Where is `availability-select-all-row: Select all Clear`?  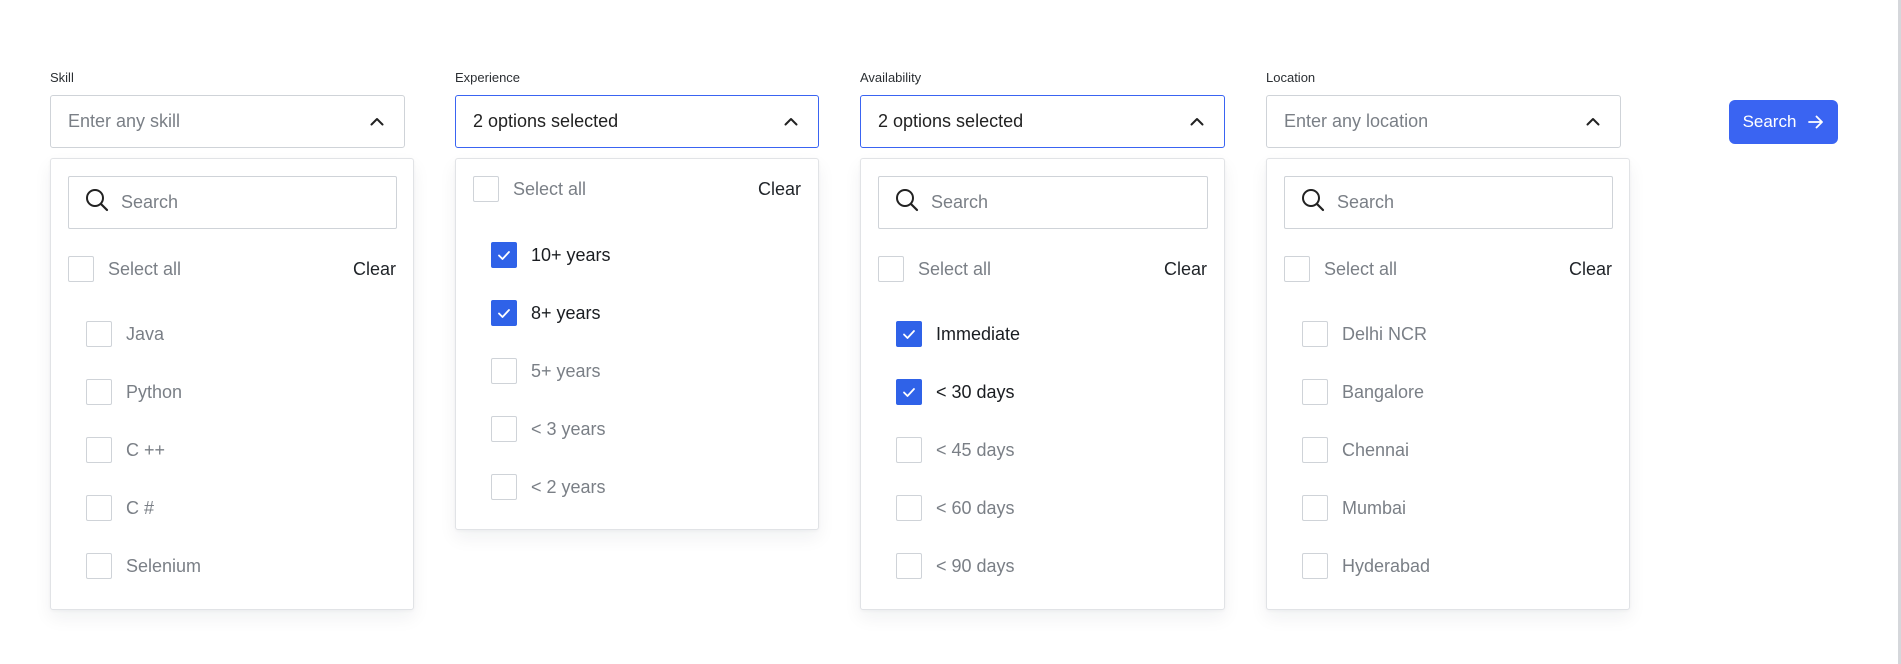 availability-select-all-row: Select all Clear is located at coordinates (1042, 269).